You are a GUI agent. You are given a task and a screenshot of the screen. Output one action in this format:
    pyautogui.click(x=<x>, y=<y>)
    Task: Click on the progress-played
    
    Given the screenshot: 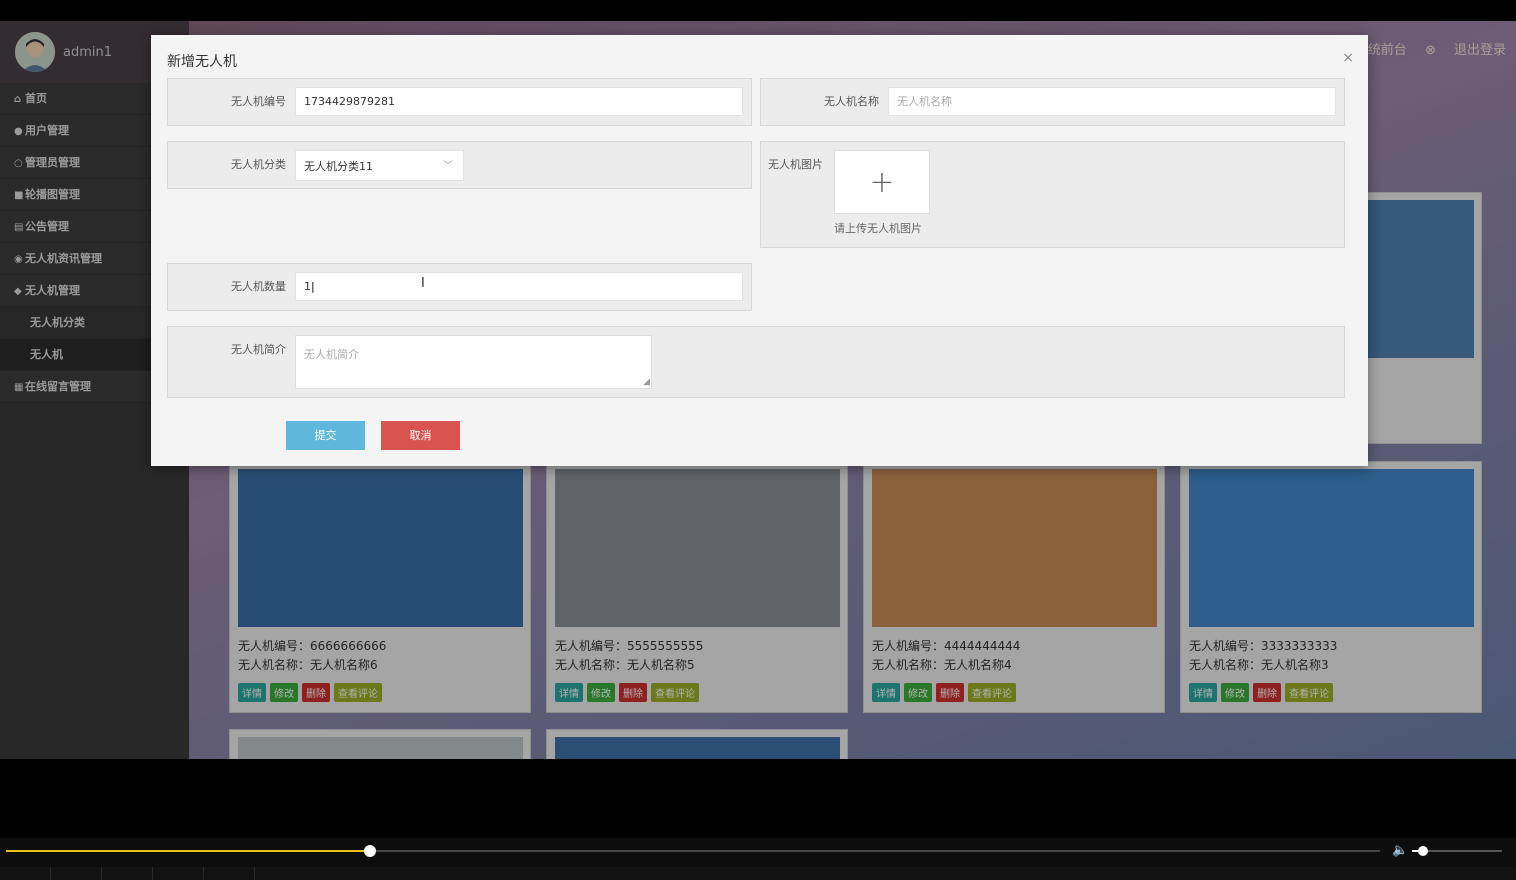 What is the action you would take?
    pyautogui.click(x=188, y=851)
    